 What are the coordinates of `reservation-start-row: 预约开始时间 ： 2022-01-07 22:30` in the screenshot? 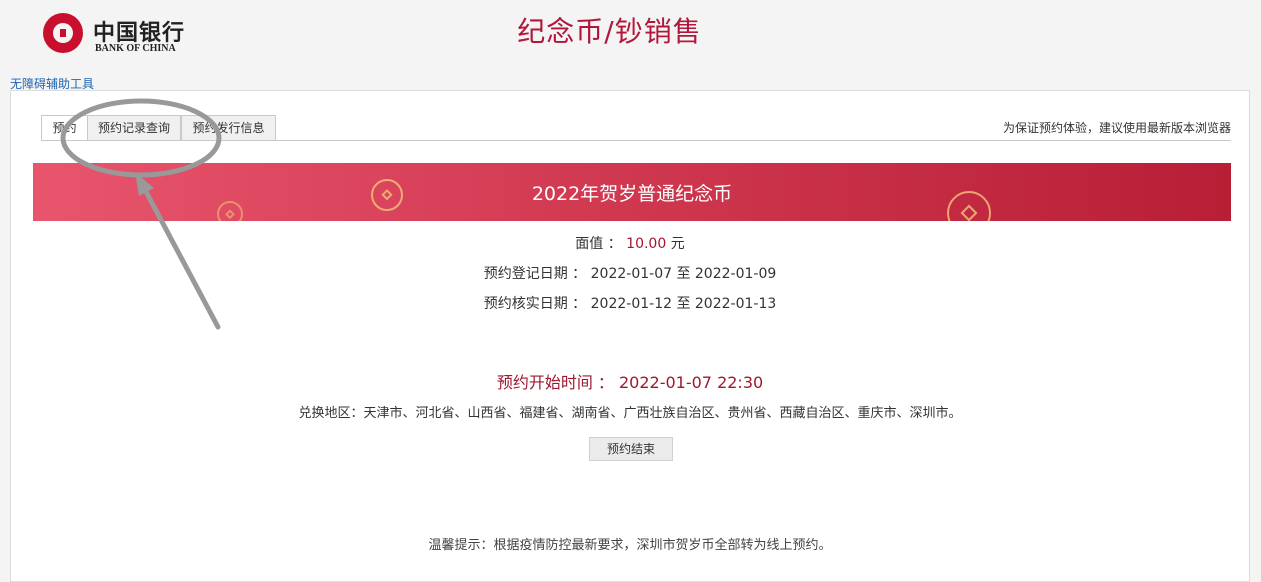 It's located at (630, 381).